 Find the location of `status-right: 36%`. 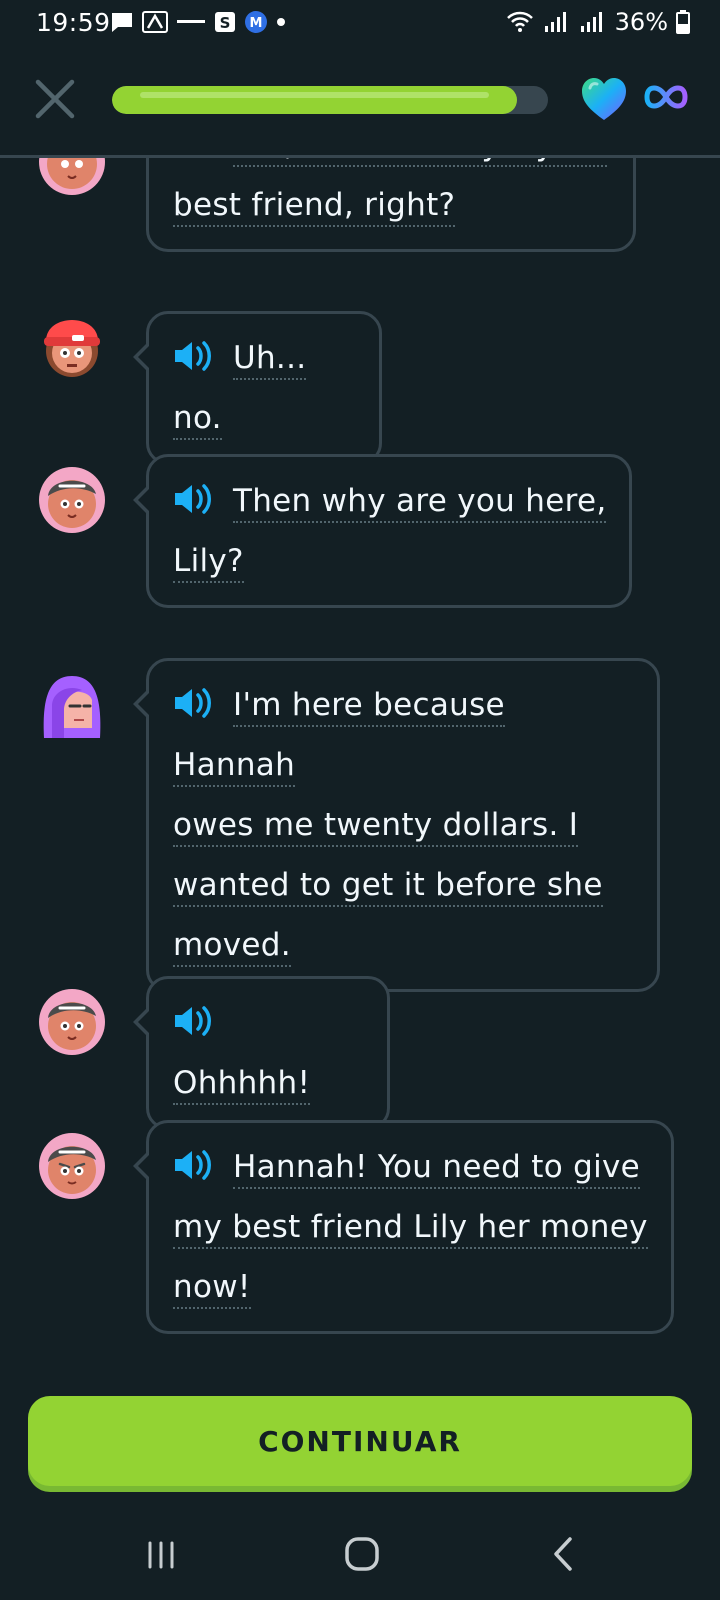

status-right: 36% is located at coordinates (597, 22).